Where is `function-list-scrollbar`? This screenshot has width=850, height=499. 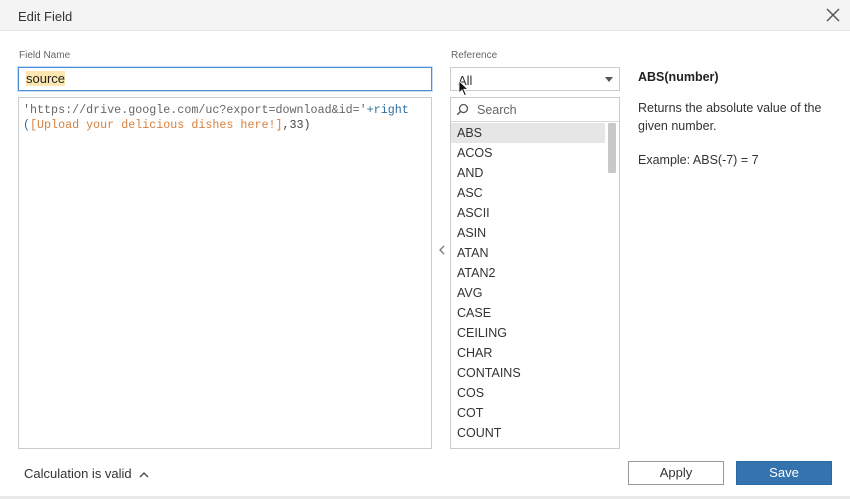
function-list-scrollbar is located at coordinates (612, 148).